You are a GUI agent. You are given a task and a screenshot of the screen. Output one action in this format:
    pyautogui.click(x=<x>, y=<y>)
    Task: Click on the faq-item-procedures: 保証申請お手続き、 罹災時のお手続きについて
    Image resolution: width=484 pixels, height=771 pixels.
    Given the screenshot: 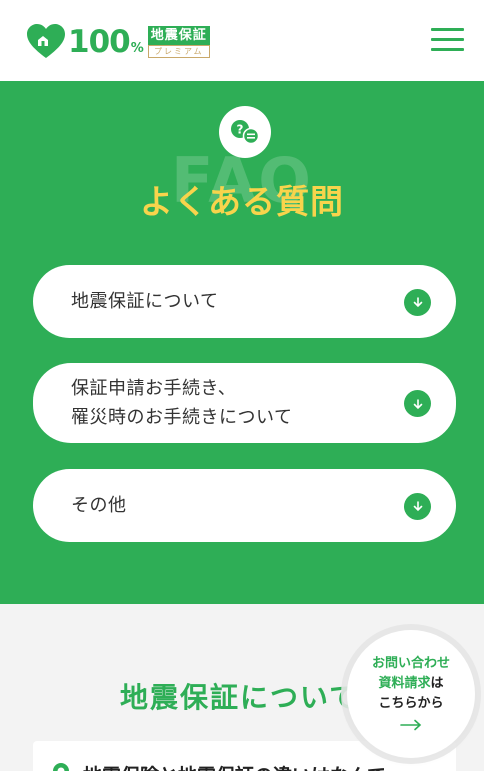 What is the action you would take?
    pyautogui.click(x=244, y=403)
    